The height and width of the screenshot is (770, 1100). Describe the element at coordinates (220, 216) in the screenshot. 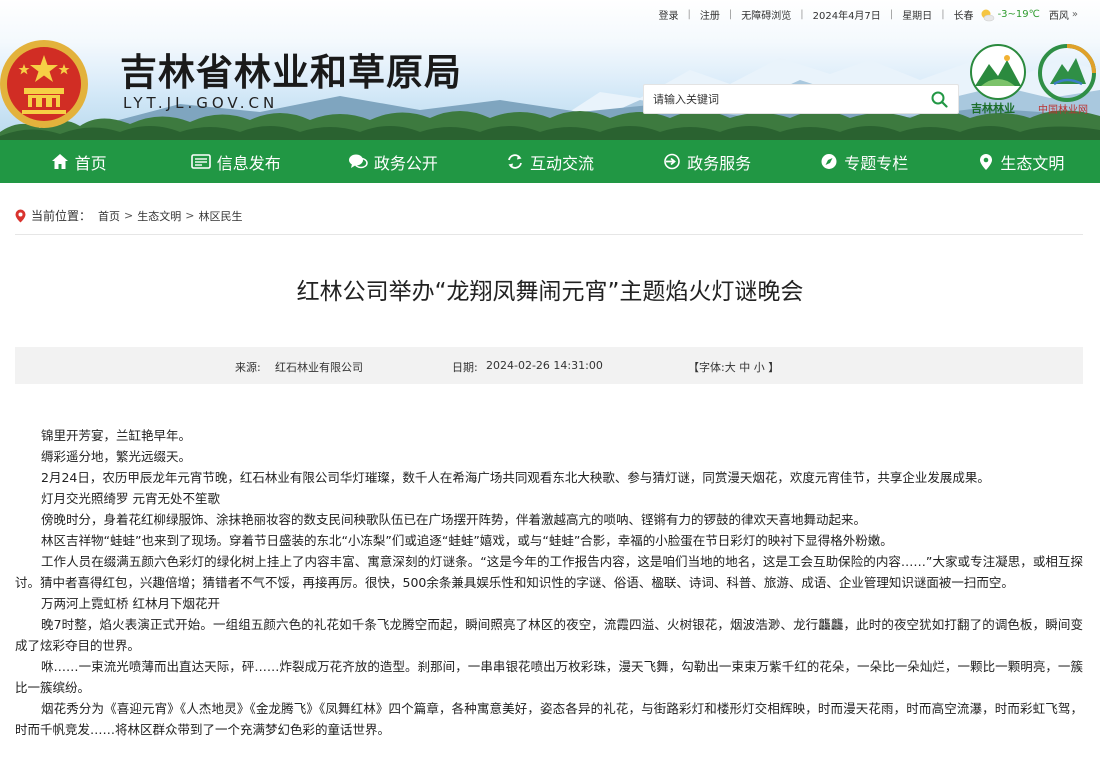

I see `breadcrumb-item-livelihood: 林区民生` at that location.